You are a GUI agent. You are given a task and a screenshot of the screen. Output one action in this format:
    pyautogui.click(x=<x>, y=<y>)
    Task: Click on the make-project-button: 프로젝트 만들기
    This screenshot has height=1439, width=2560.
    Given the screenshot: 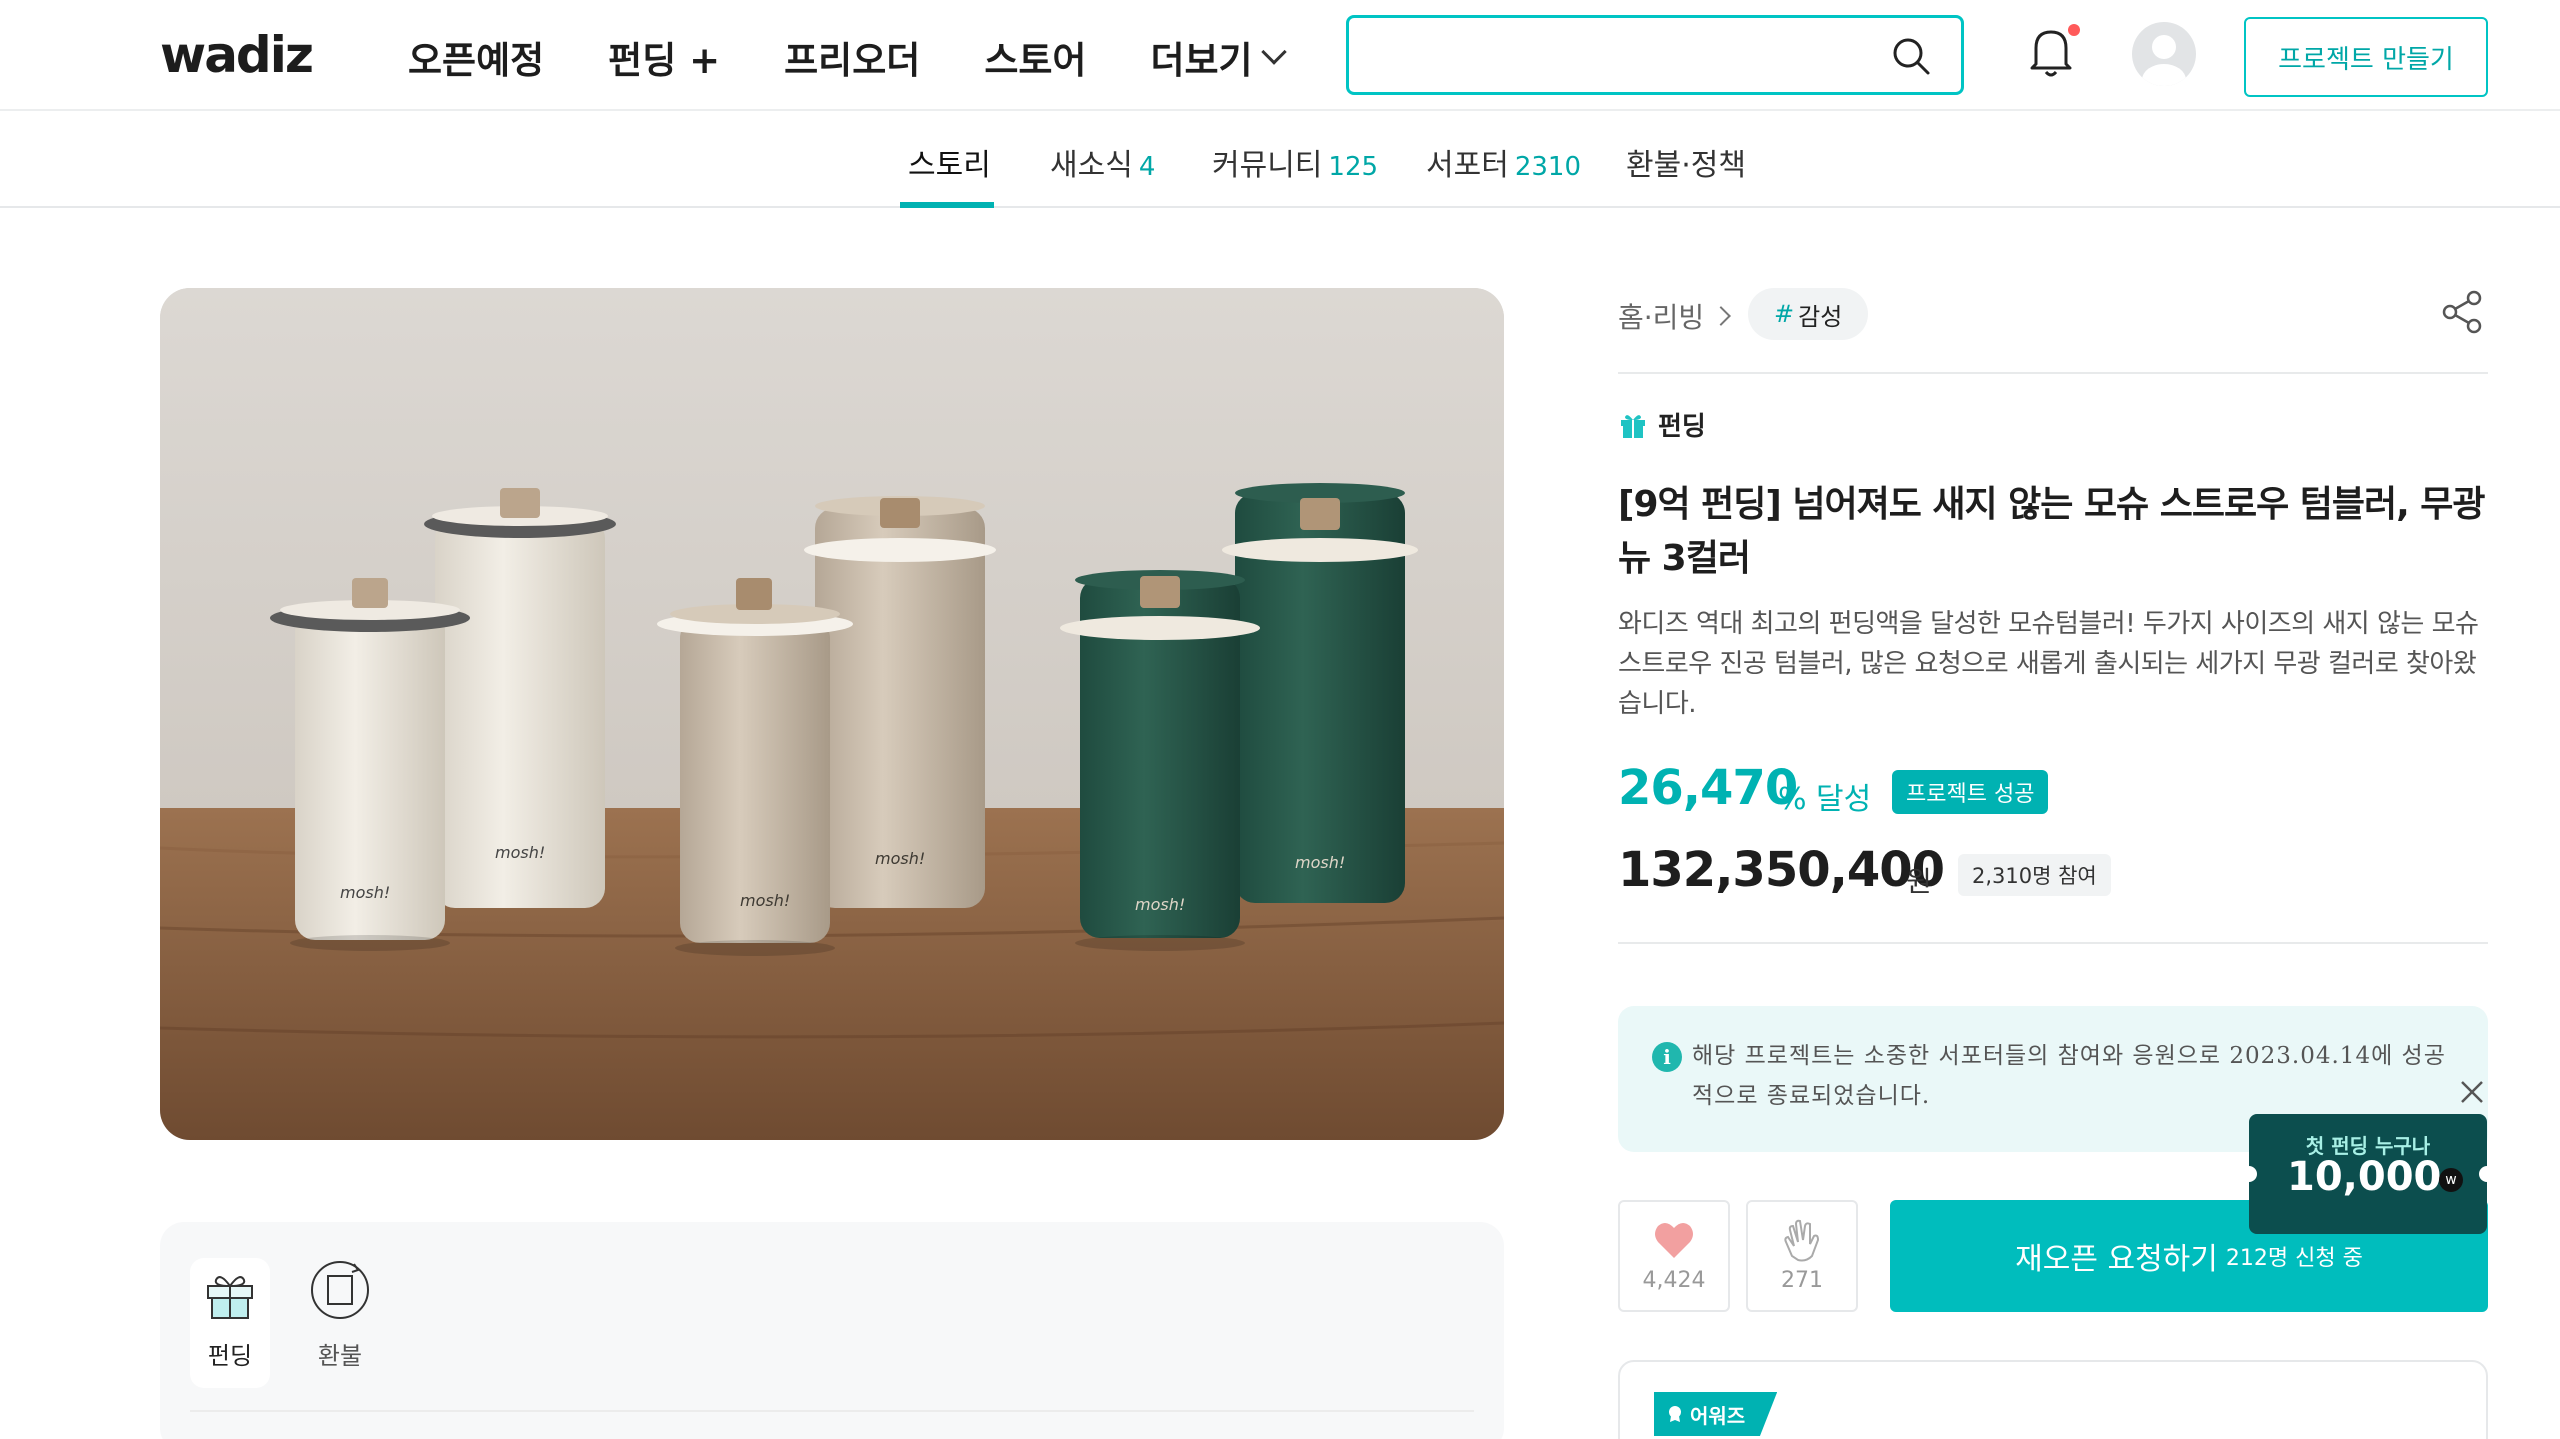 What is the action you would take?
    pyautogui.click(x=2366, y=57)
    